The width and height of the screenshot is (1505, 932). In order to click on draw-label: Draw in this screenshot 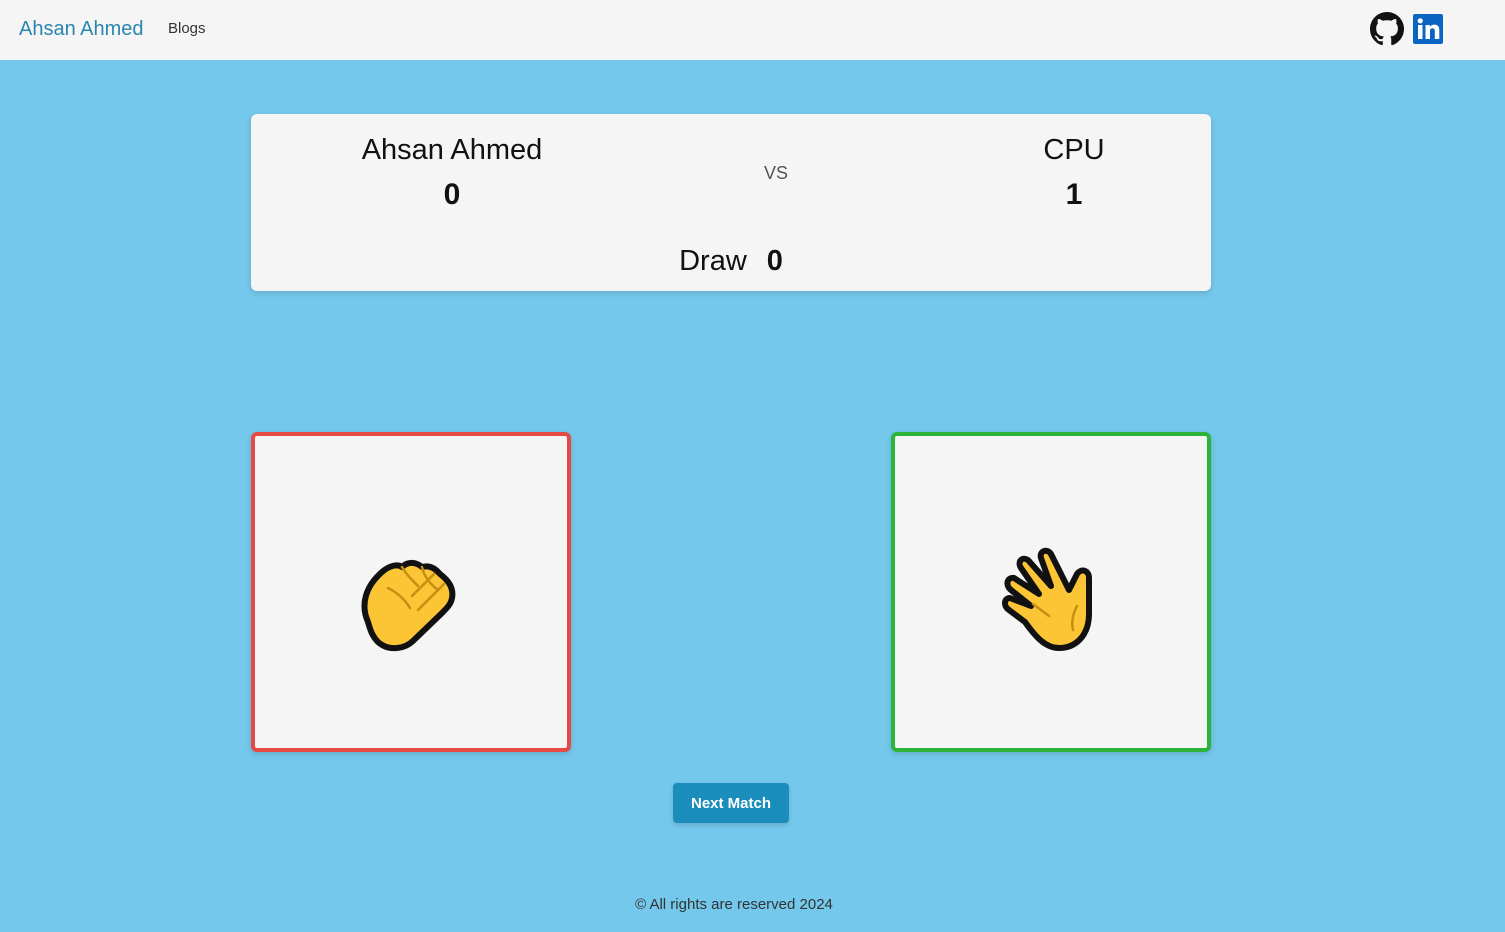, I will do `click(713, 261)`.